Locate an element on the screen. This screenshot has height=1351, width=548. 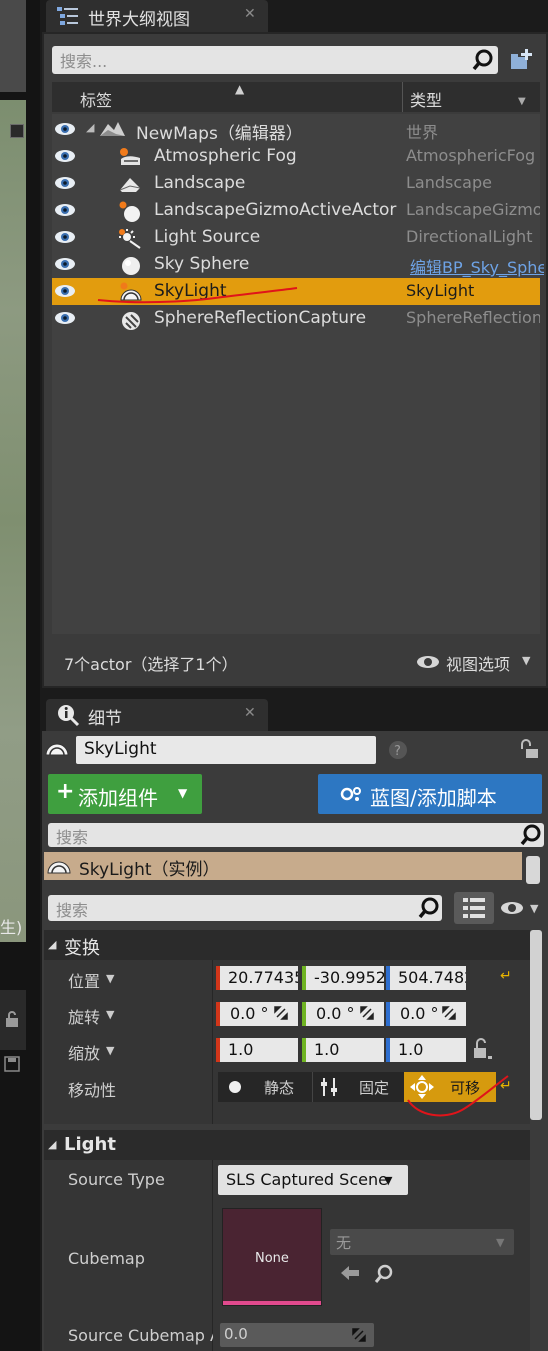
component-instance-item: SkyLight（实例） is located at coordinates (283, 866).